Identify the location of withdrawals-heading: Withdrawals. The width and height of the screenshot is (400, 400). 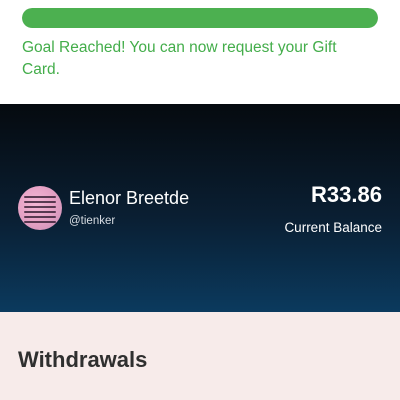
(83, 359).